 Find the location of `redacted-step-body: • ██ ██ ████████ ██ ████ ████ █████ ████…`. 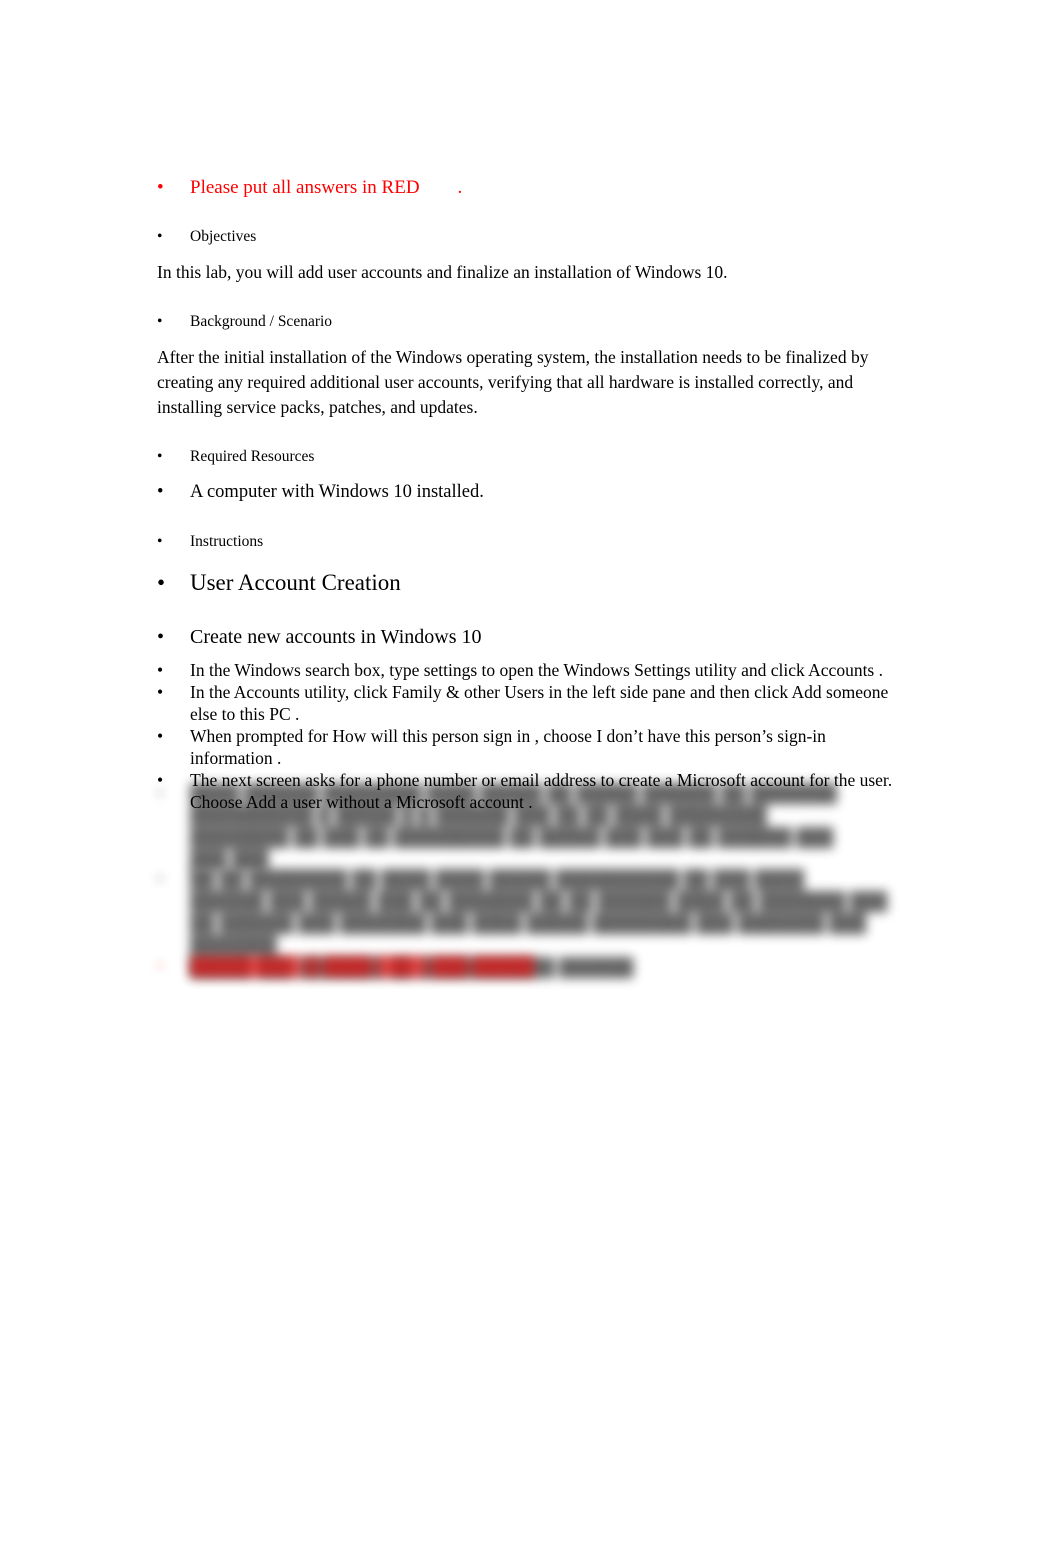

redacted-step-body: • ██ ██ ████████ ██ ████ ████ █████ ████… is located at coordinates (531, 923).